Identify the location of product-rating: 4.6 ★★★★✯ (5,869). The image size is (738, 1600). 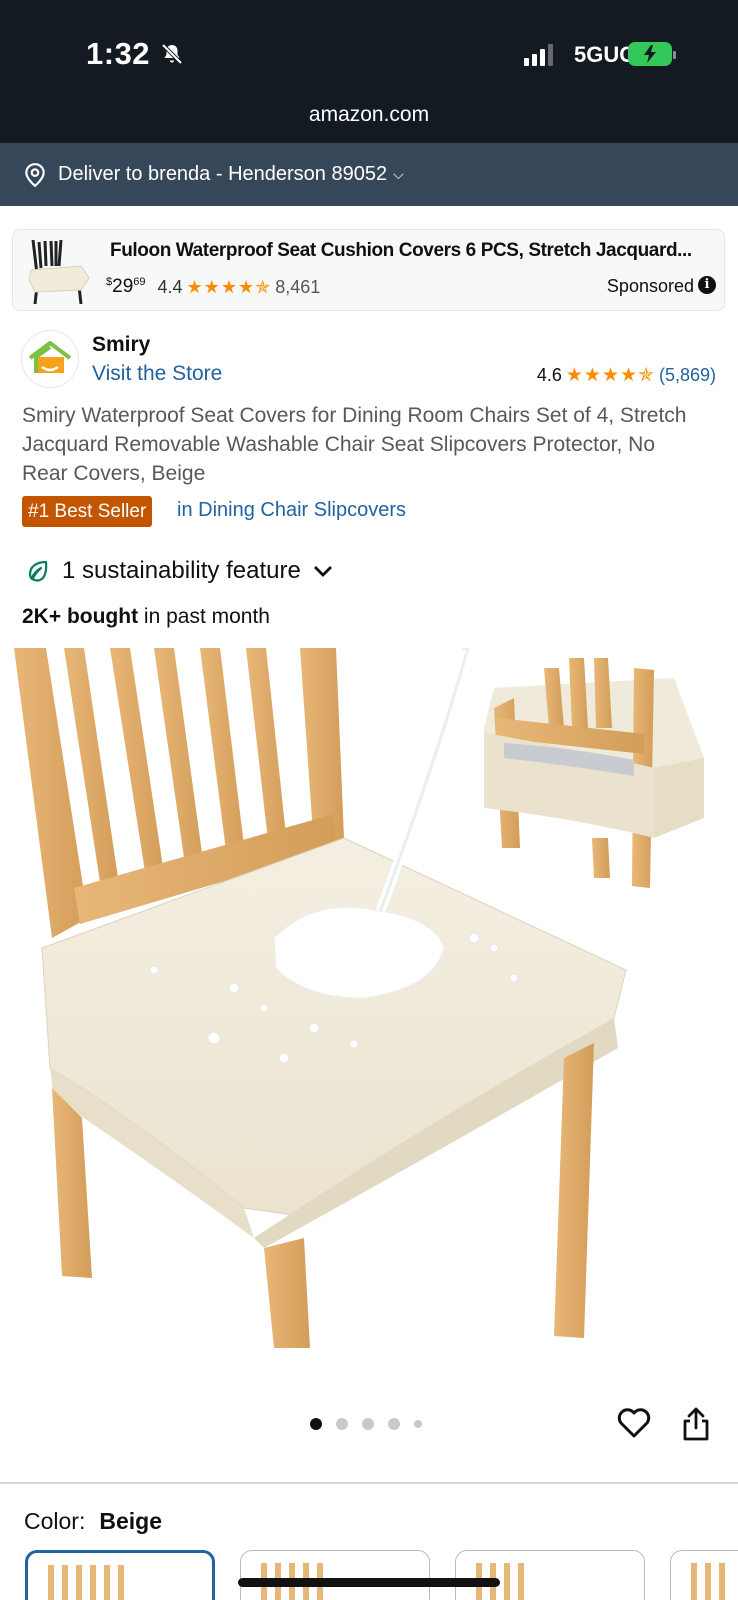
(626, 375).